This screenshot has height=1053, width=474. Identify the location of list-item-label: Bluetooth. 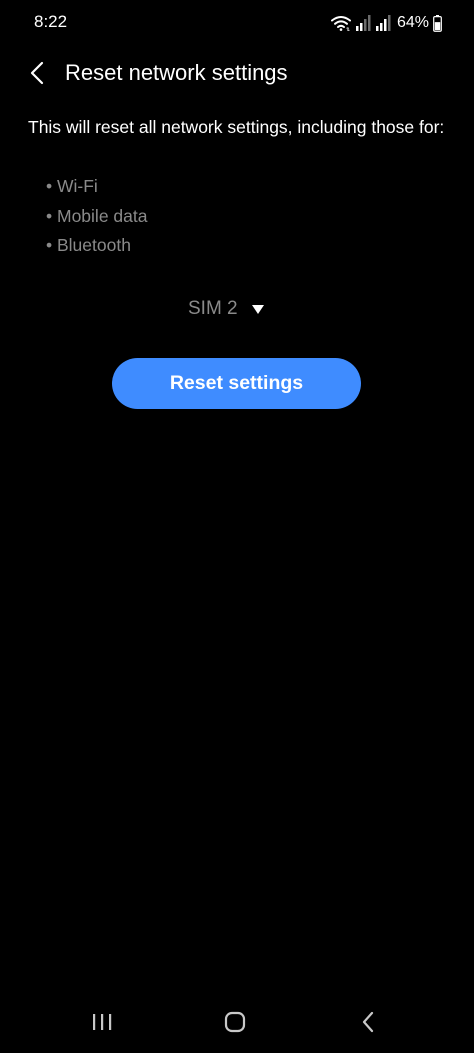
(94, 245).